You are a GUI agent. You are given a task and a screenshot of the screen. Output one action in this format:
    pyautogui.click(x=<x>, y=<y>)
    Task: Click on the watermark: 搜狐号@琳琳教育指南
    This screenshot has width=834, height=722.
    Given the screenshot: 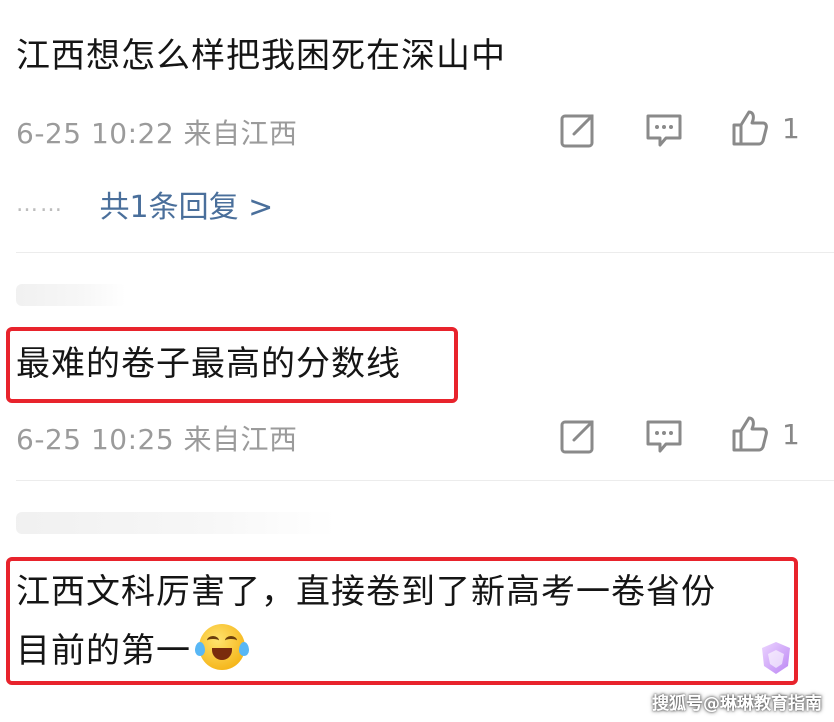 What is the action you would take?
    pyautogui.click(x=737, y=704)
    